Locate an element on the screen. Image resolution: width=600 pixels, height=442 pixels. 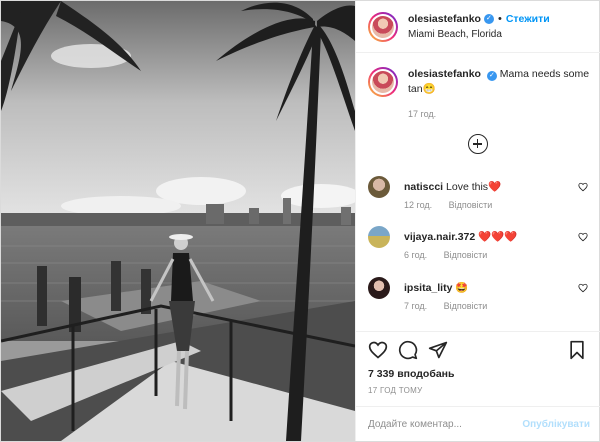
likes-count: 7 339 вподобань is located at coordinates (411, 374).